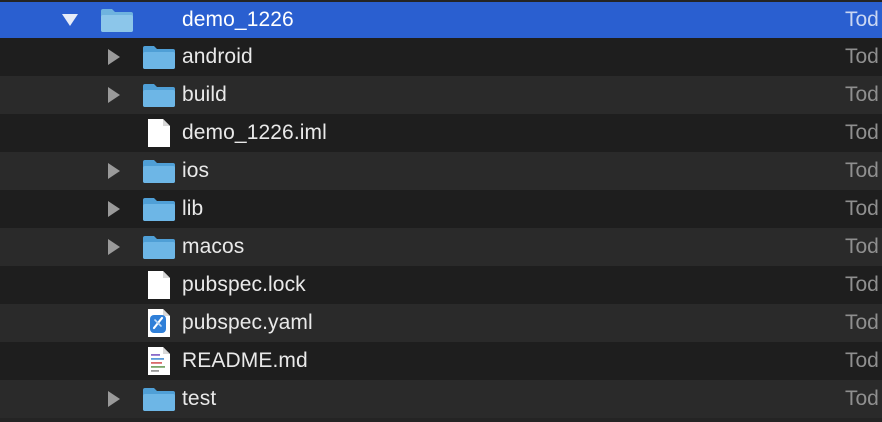  What do you see at coordinates (247, 322) in the screenshot?
I see `item-name: pubspec.yaml` at bounding box center [247, 322].